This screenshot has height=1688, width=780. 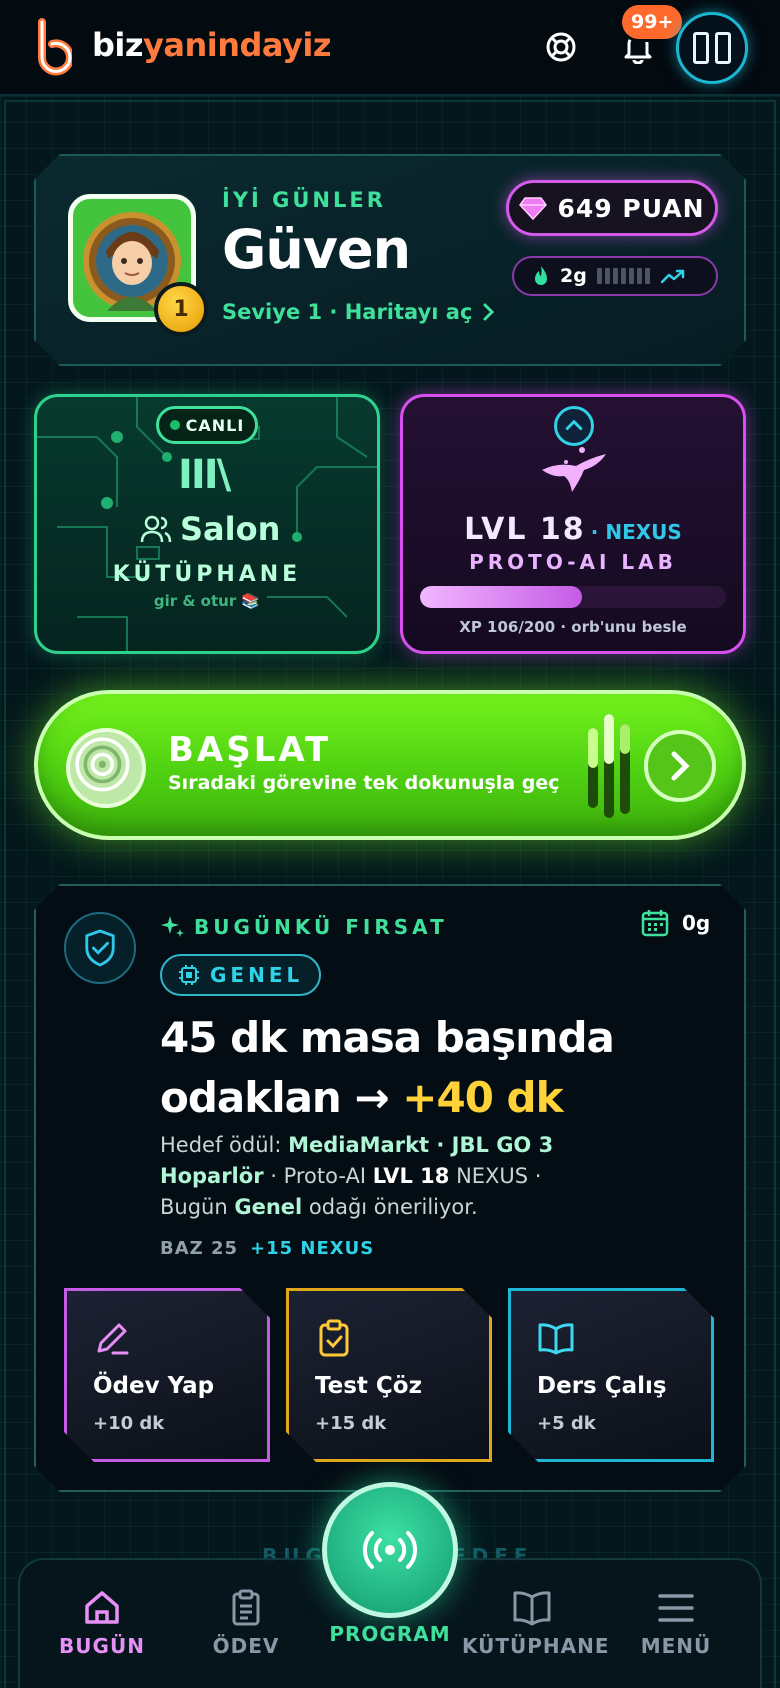 I want to click on level-map-link: Seviye 1 · Haritayı aç, so click(x=359, y=312).